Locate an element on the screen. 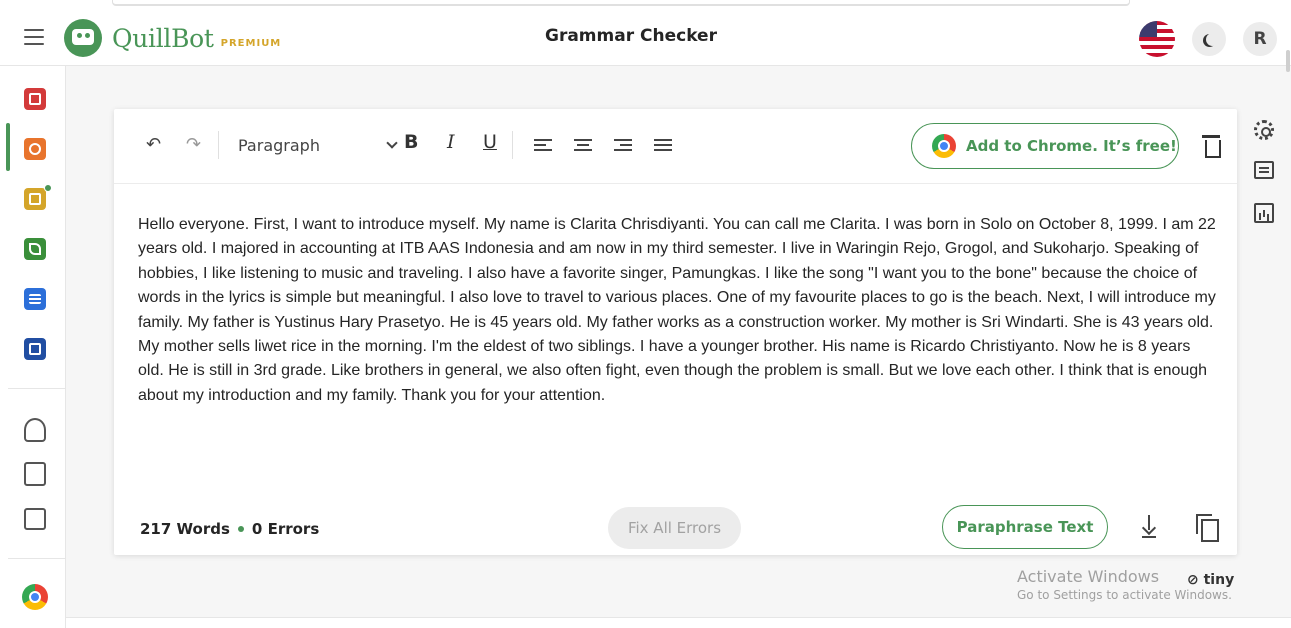 This screenshot has width=1291, height=628. sidebar is located at coordinates (33, 347).